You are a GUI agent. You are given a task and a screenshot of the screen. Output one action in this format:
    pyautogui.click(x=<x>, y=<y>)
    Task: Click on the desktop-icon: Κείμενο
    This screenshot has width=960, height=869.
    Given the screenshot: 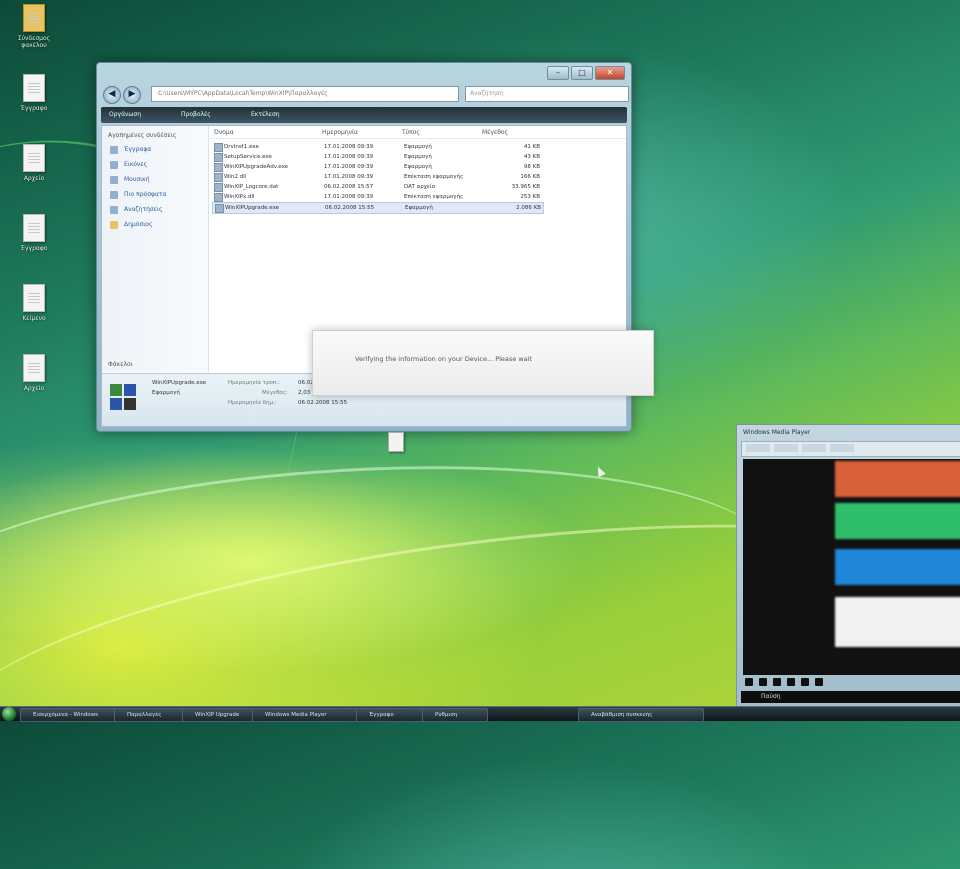 What is the action you would take?
    pyautogui.click(x=34, y=303)
    